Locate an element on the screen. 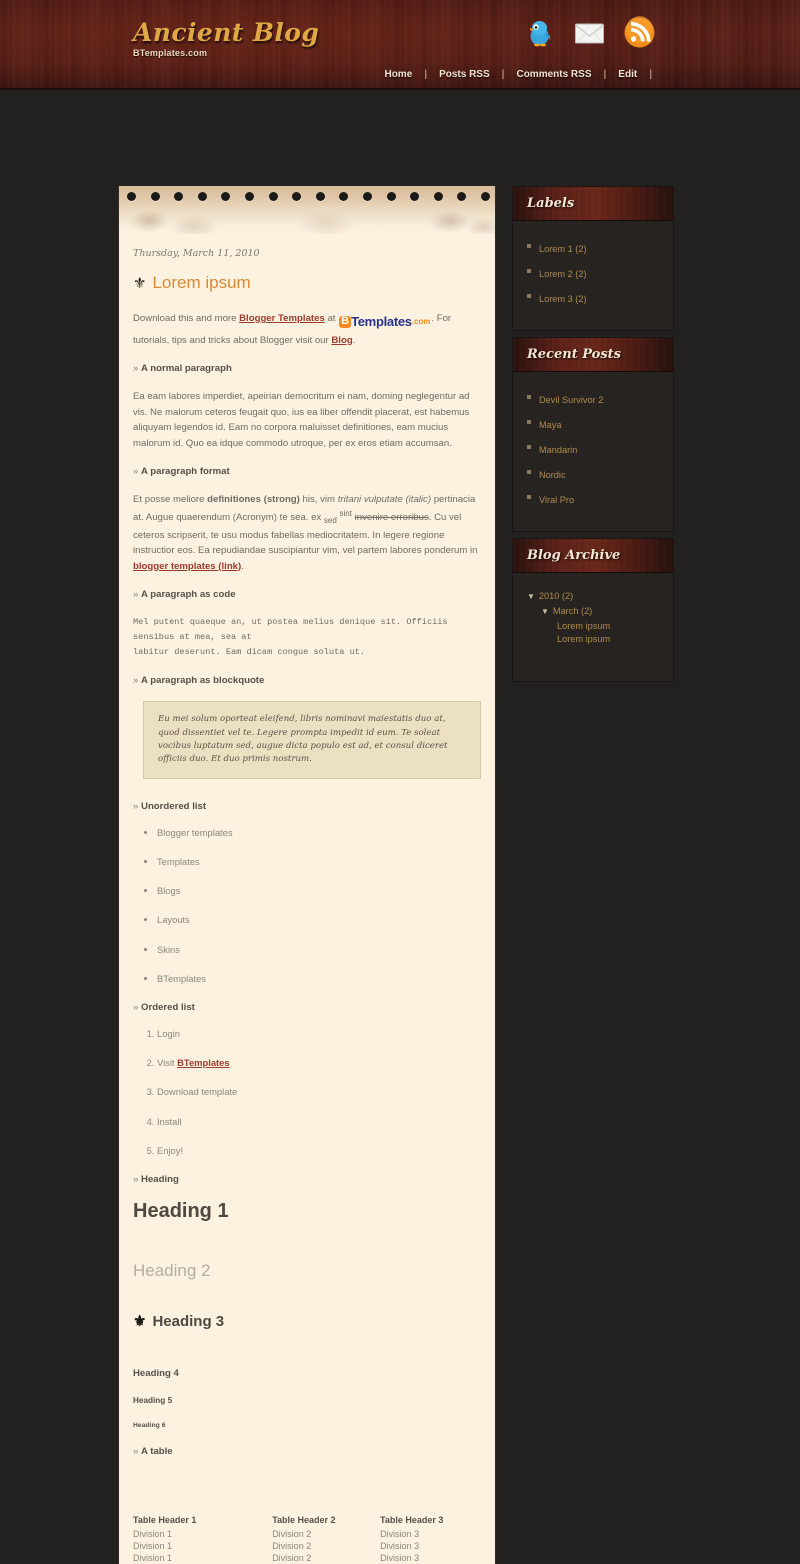 The image size is (800, 1564). subhead-unordered-list: Unordered list is located at coordinates (307, 806).